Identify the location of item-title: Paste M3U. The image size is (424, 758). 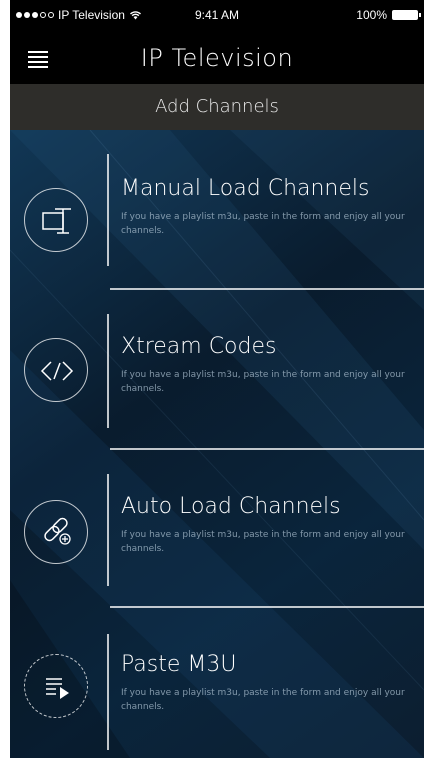
(179, 664).